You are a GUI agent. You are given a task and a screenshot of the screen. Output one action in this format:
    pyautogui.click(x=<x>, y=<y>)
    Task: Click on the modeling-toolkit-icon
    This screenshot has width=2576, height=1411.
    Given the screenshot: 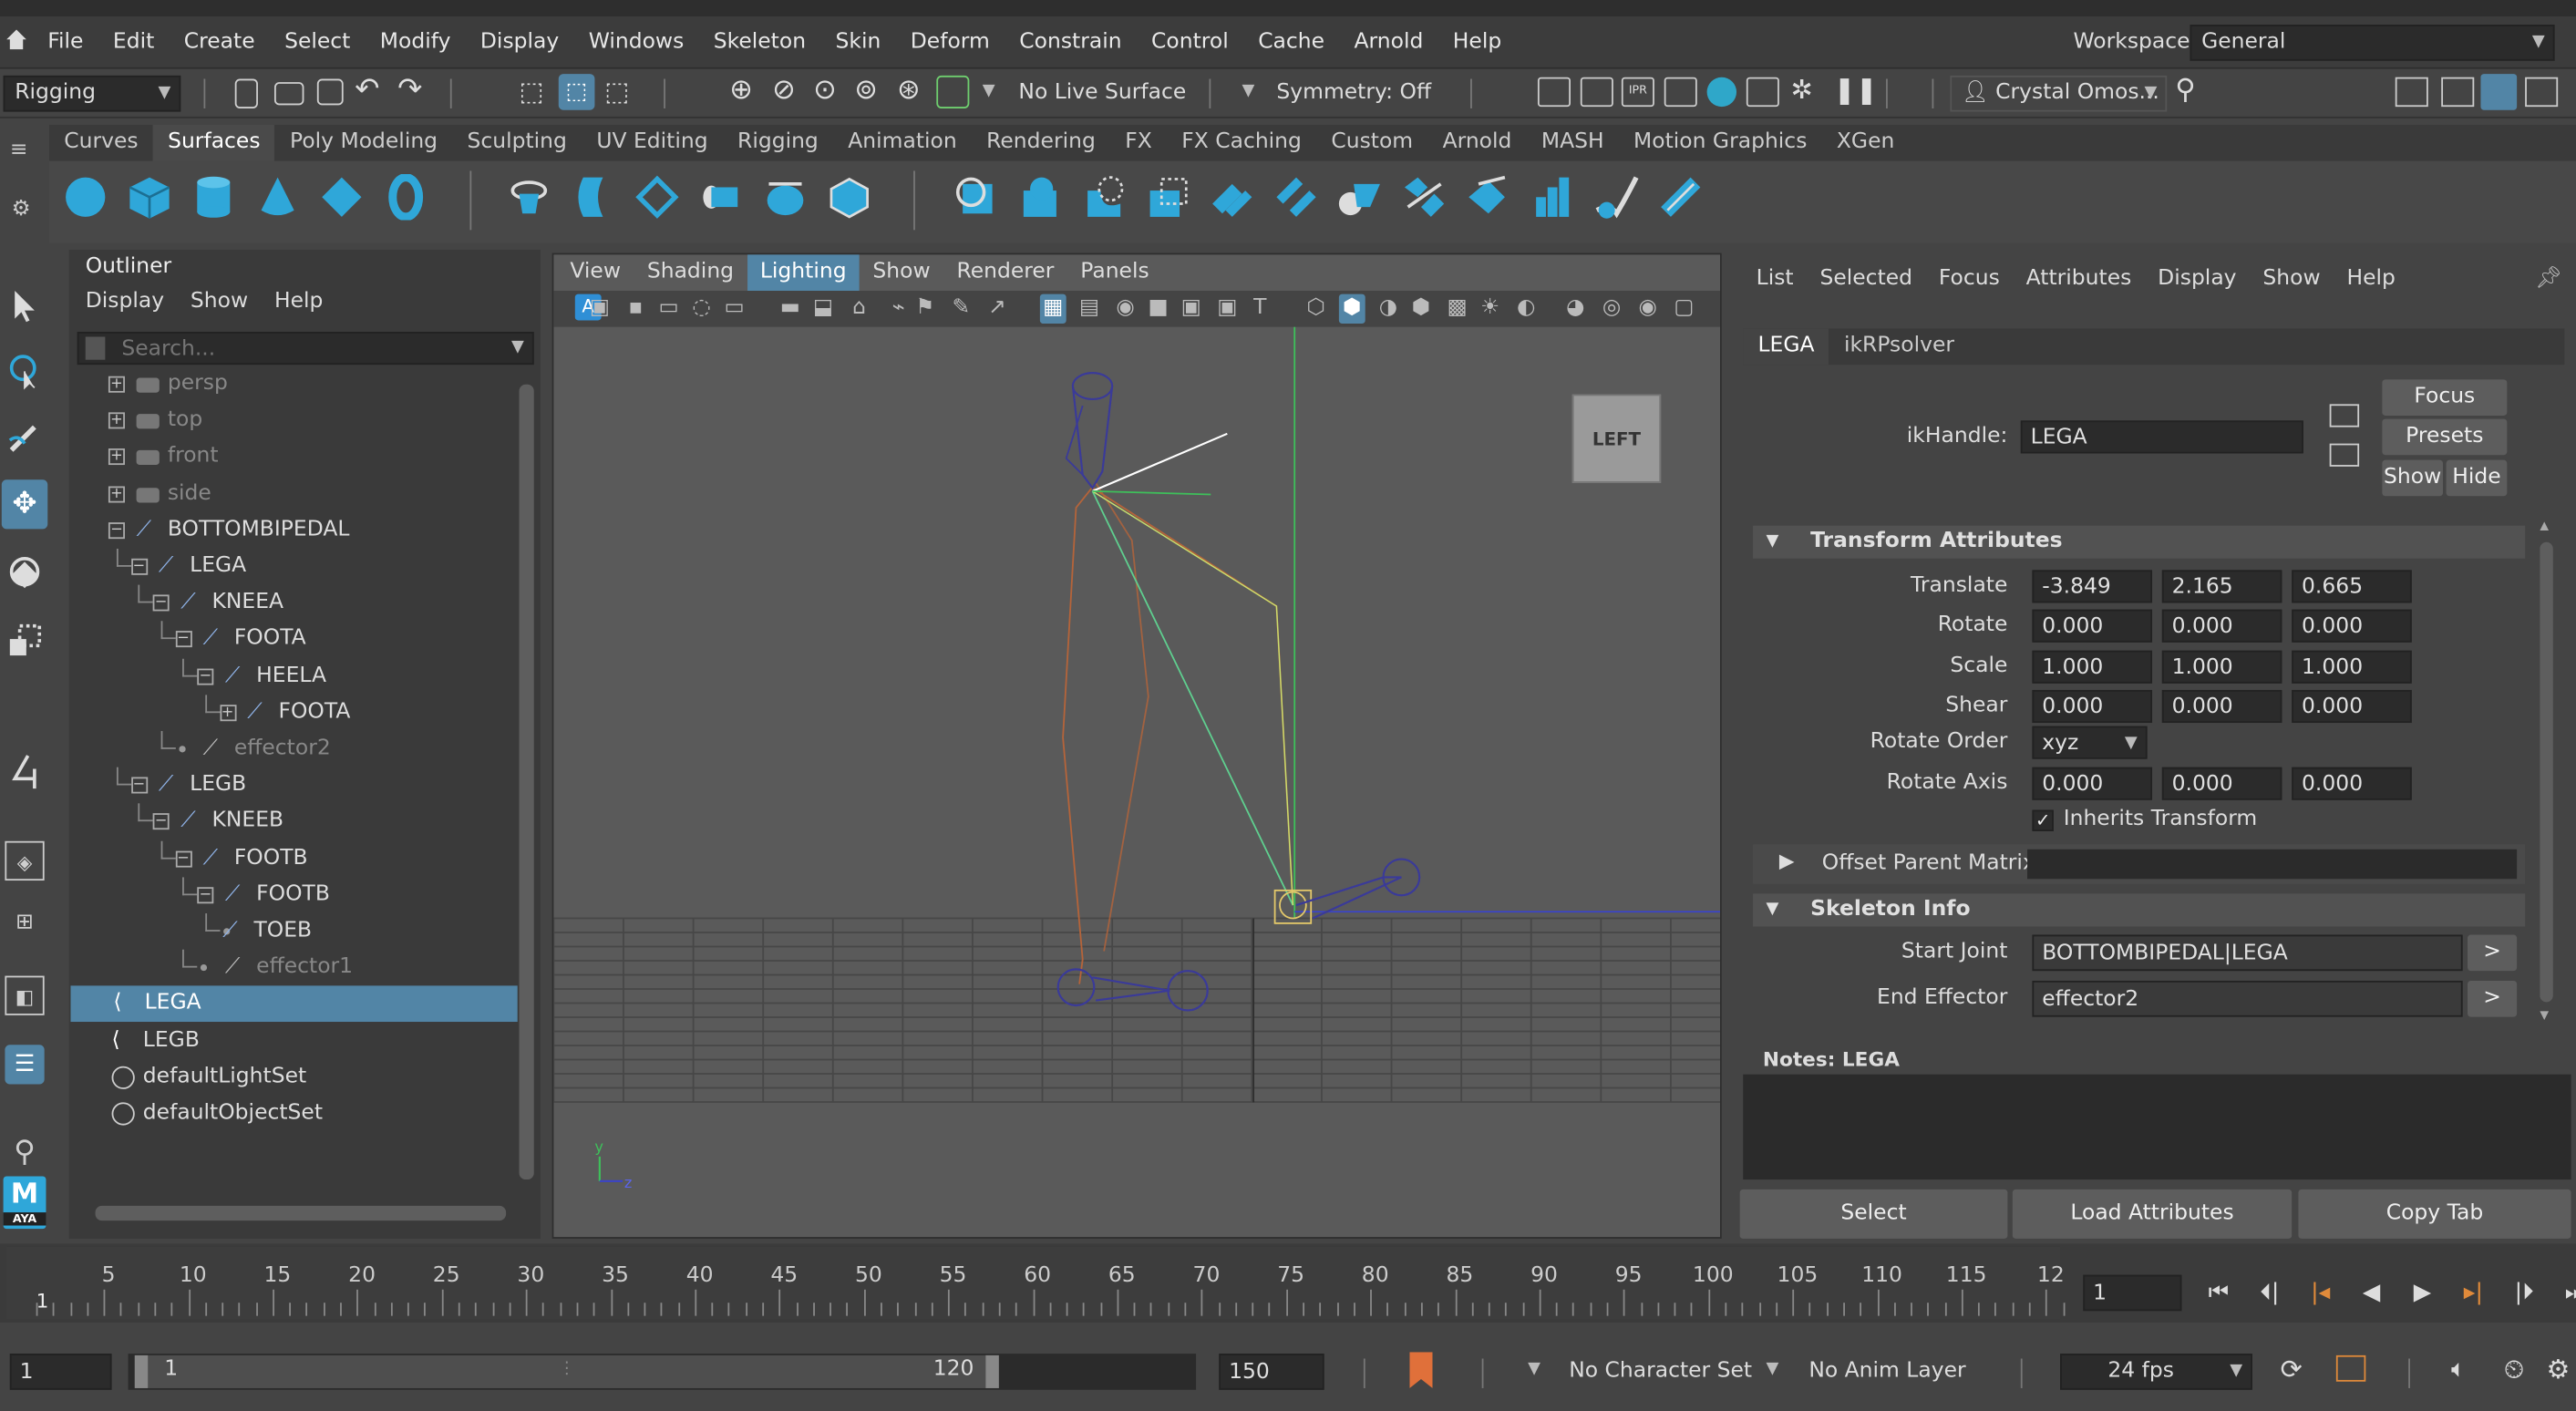 What is the action you would take?
    pyautogui.click(x=2411, y=92)
    